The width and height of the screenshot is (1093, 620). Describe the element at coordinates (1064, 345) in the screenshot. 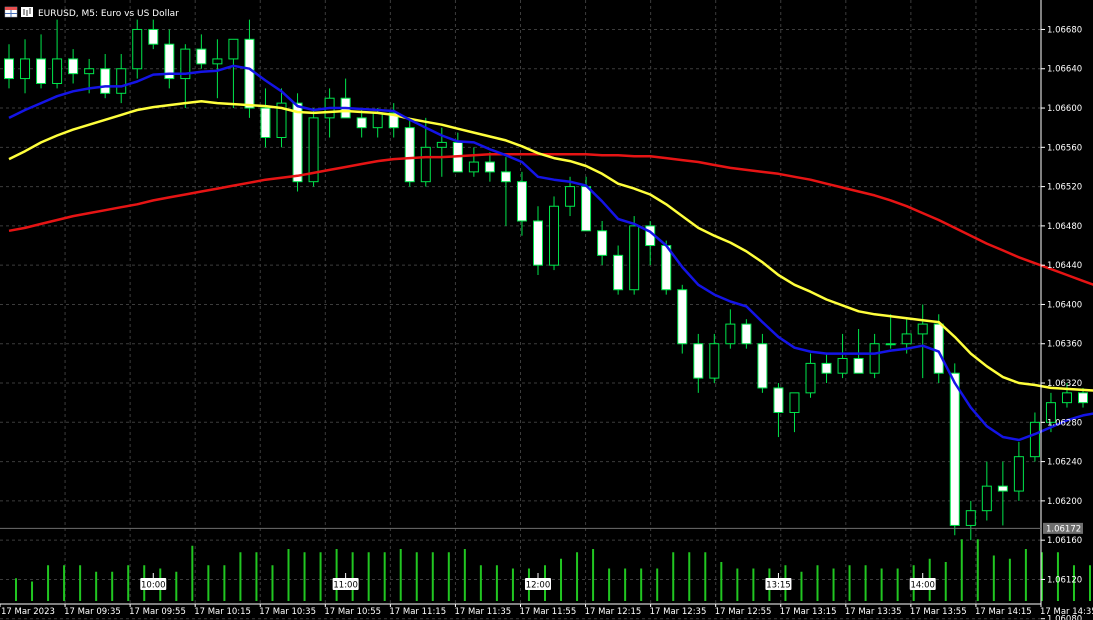

I see `price-tick-label: 1.06360` at that location.